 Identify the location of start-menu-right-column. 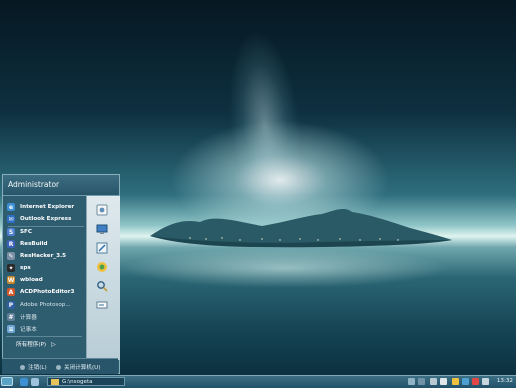
(103, 278).